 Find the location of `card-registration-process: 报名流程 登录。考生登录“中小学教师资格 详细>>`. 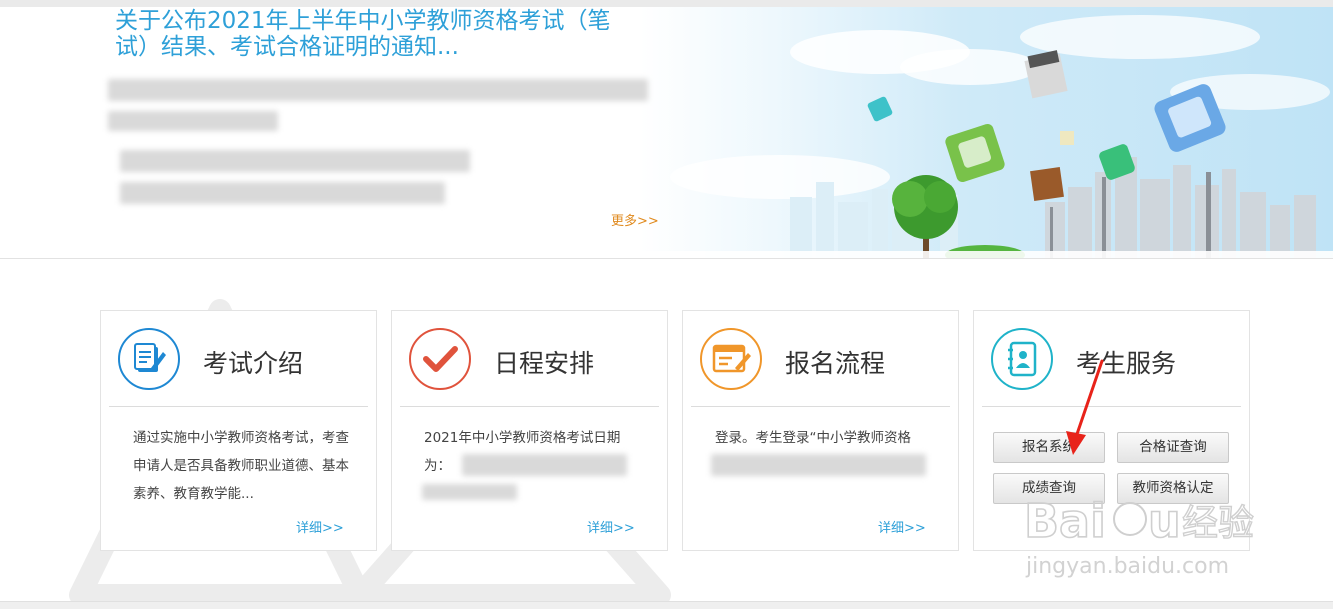

card-registration-process: 报名流程 登录。考生登录“中小学教师资格 详细>> is located at coordinates (820, 430).